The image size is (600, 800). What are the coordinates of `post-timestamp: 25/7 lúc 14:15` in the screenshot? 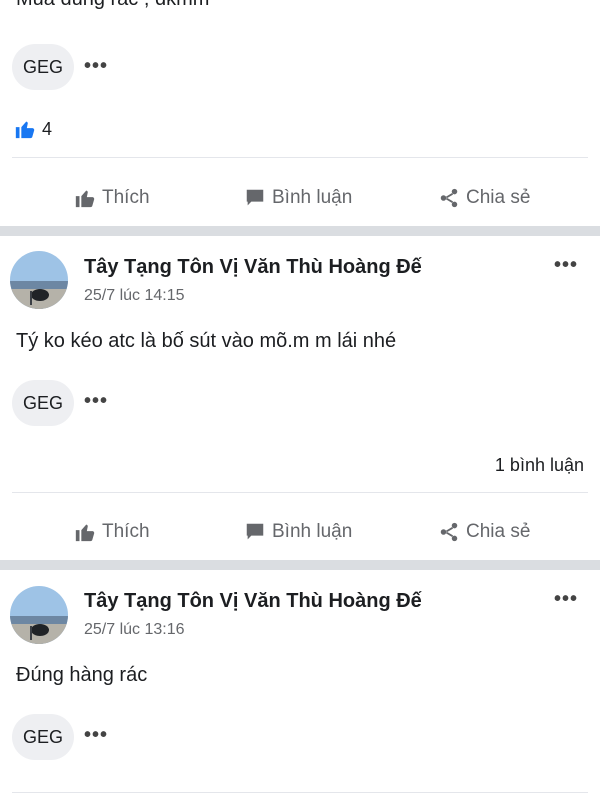 It's located at (134, 296).